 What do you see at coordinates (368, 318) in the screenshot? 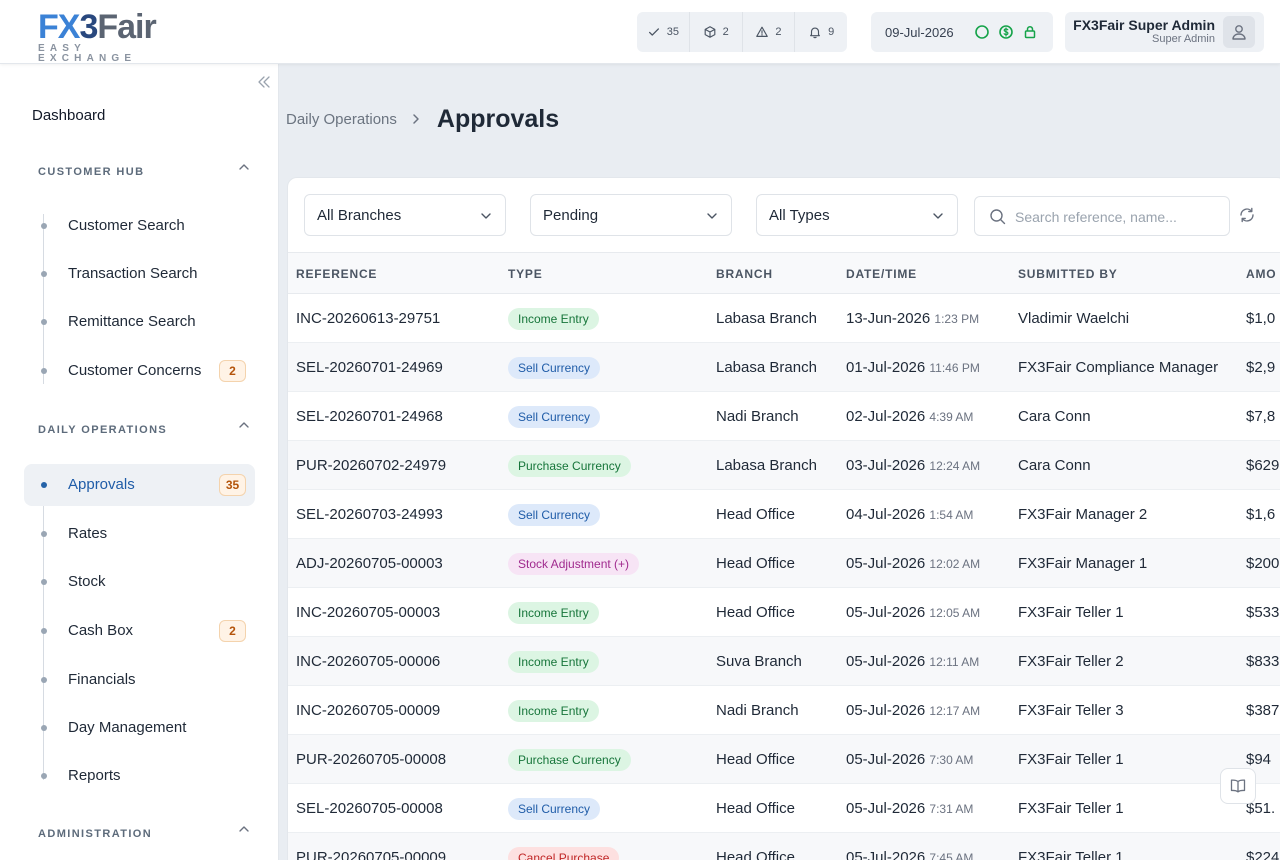
I see `reference-cell: INC-20260613-29751` at bounding box center [368, 318].